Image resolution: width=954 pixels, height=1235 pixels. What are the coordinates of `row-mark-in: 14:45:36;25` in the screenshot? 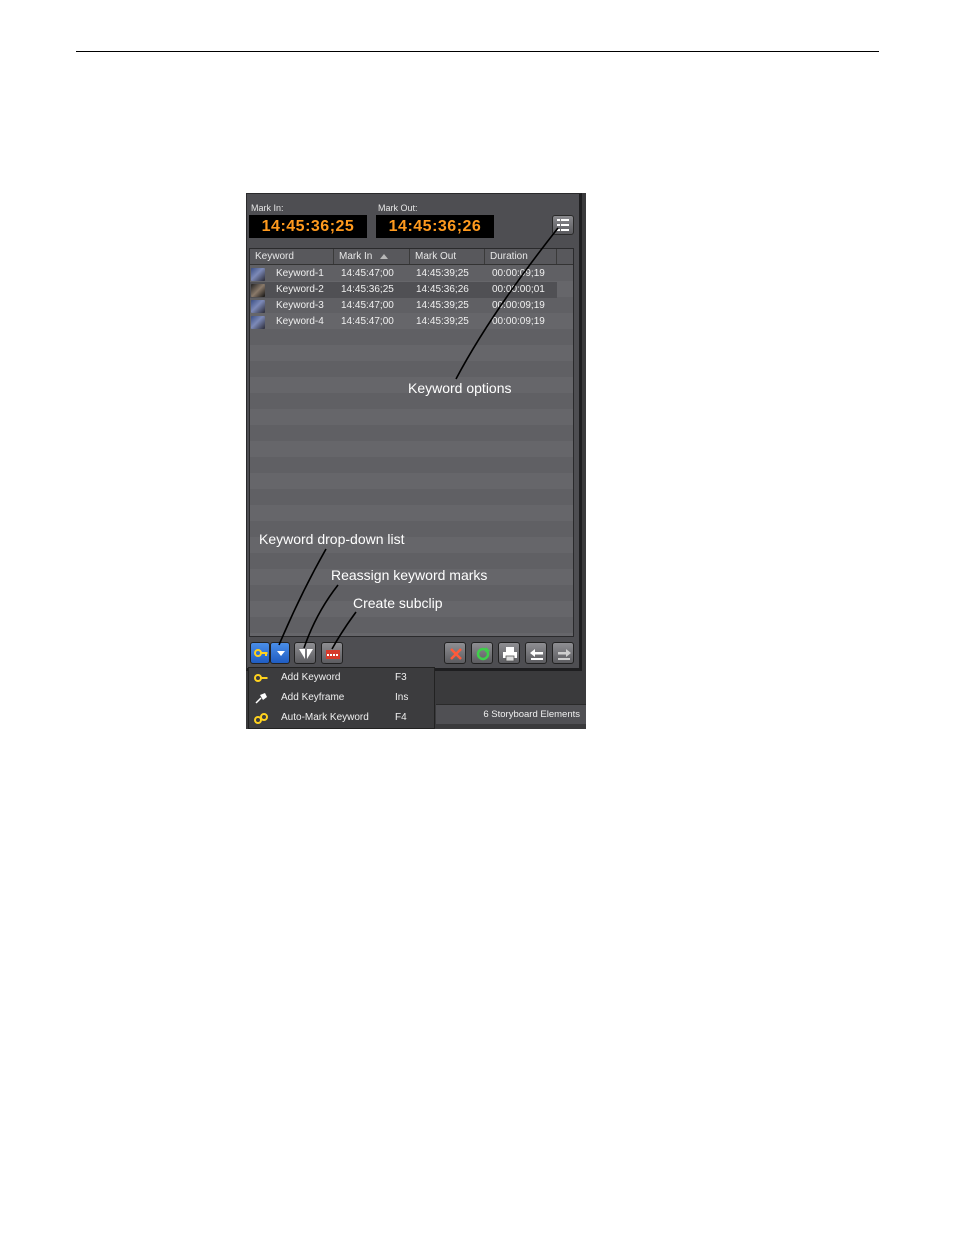 It's located at (367, 289).